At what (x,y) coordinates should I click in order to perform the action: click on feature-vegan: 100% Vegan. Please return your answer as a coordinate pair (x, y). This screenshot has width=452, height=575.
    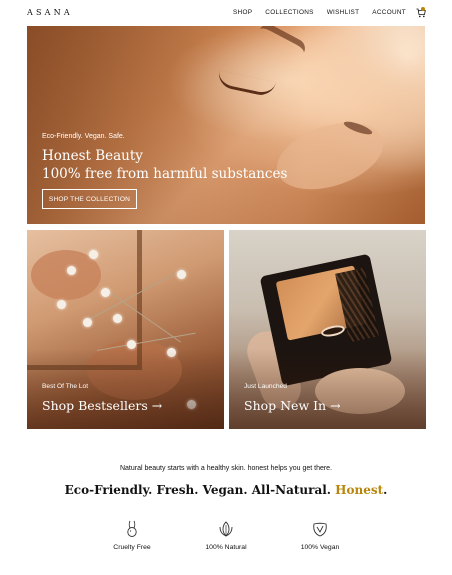
    Looking at the image, I should click on (320, 535).